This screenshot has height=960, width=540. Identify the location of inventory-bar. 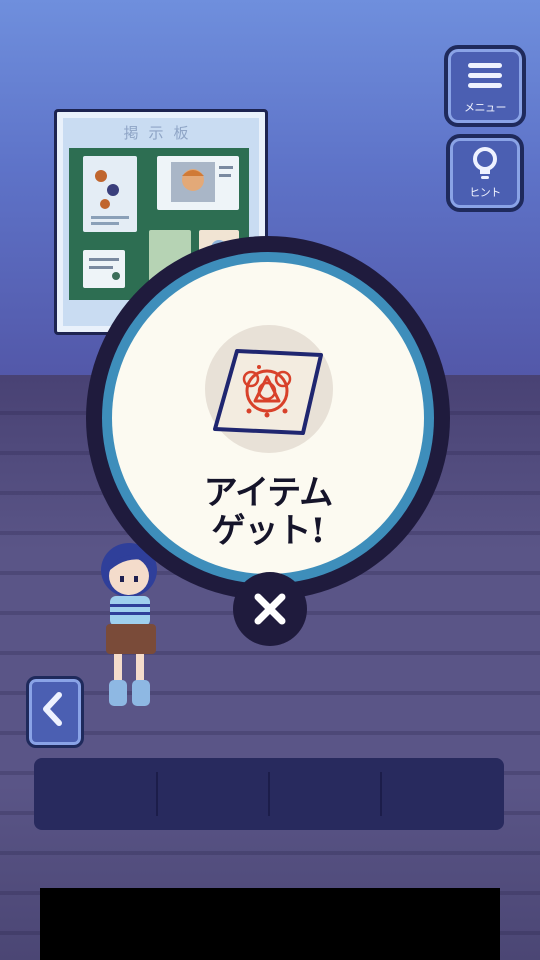
(269, 794).